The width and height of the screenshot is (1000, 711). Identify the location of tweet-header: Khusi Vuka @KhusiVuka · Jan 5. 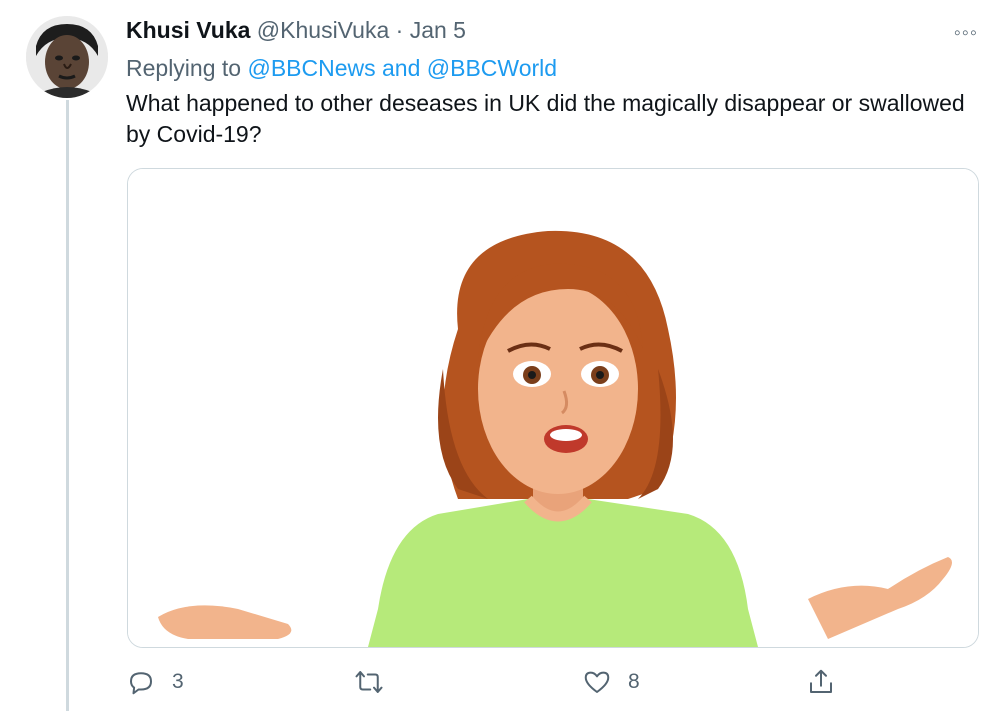
(296, 30).